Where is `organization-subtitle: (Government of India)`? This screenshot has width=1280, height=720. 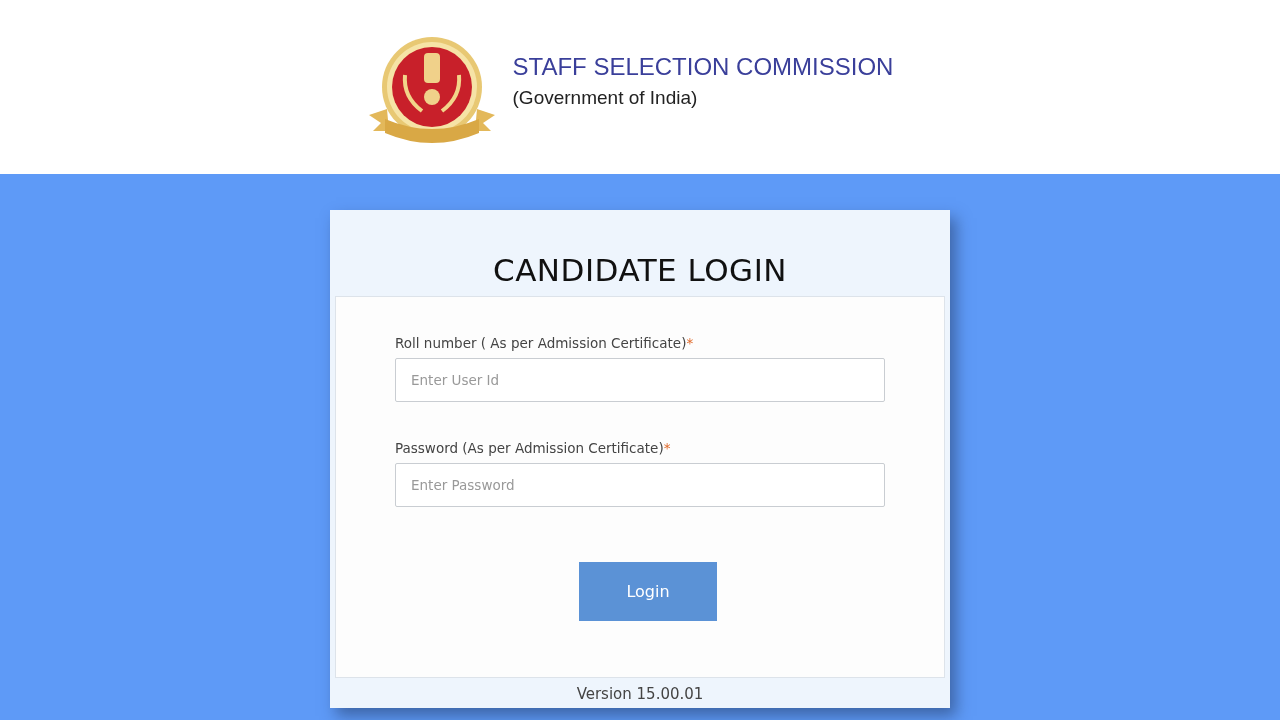
organization-subtitle: (Government of India) is located at coordinates (605, 98).